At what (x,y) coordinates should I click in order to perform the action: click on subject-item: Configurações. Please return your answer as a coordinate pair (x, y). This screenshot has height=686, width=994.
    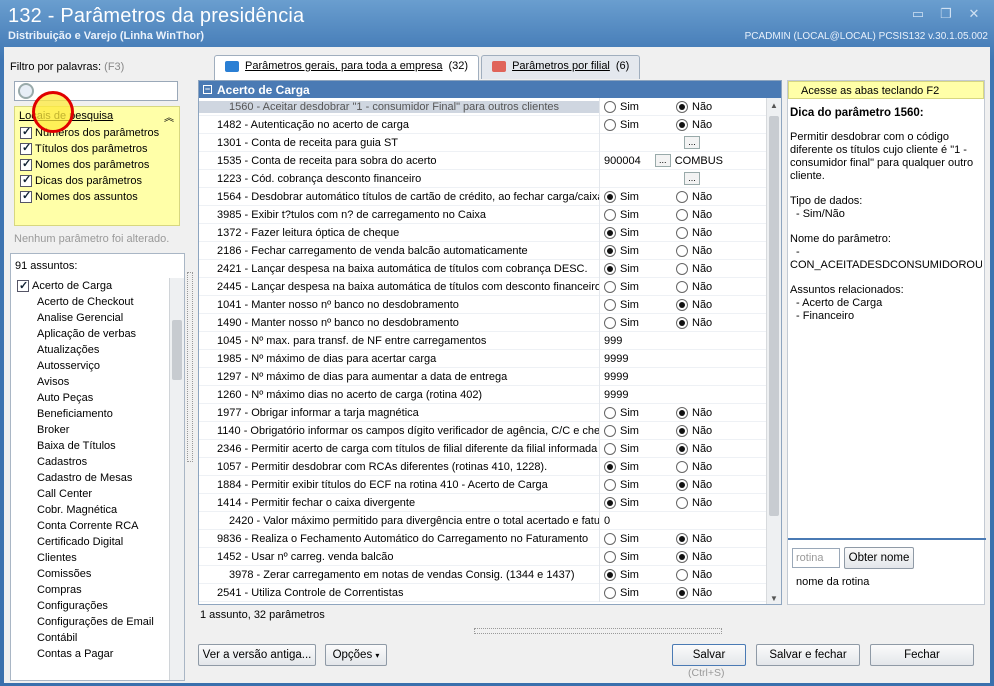
    Looking at the image, I should click on (91, 606).